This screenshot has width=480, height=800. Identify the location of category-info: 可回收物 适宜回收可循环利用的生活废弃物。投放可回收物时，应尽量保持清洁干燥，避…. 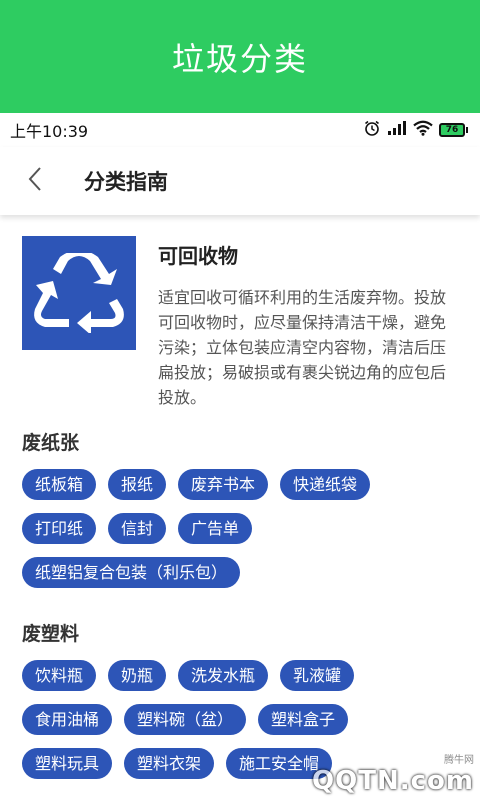
(308, 323).